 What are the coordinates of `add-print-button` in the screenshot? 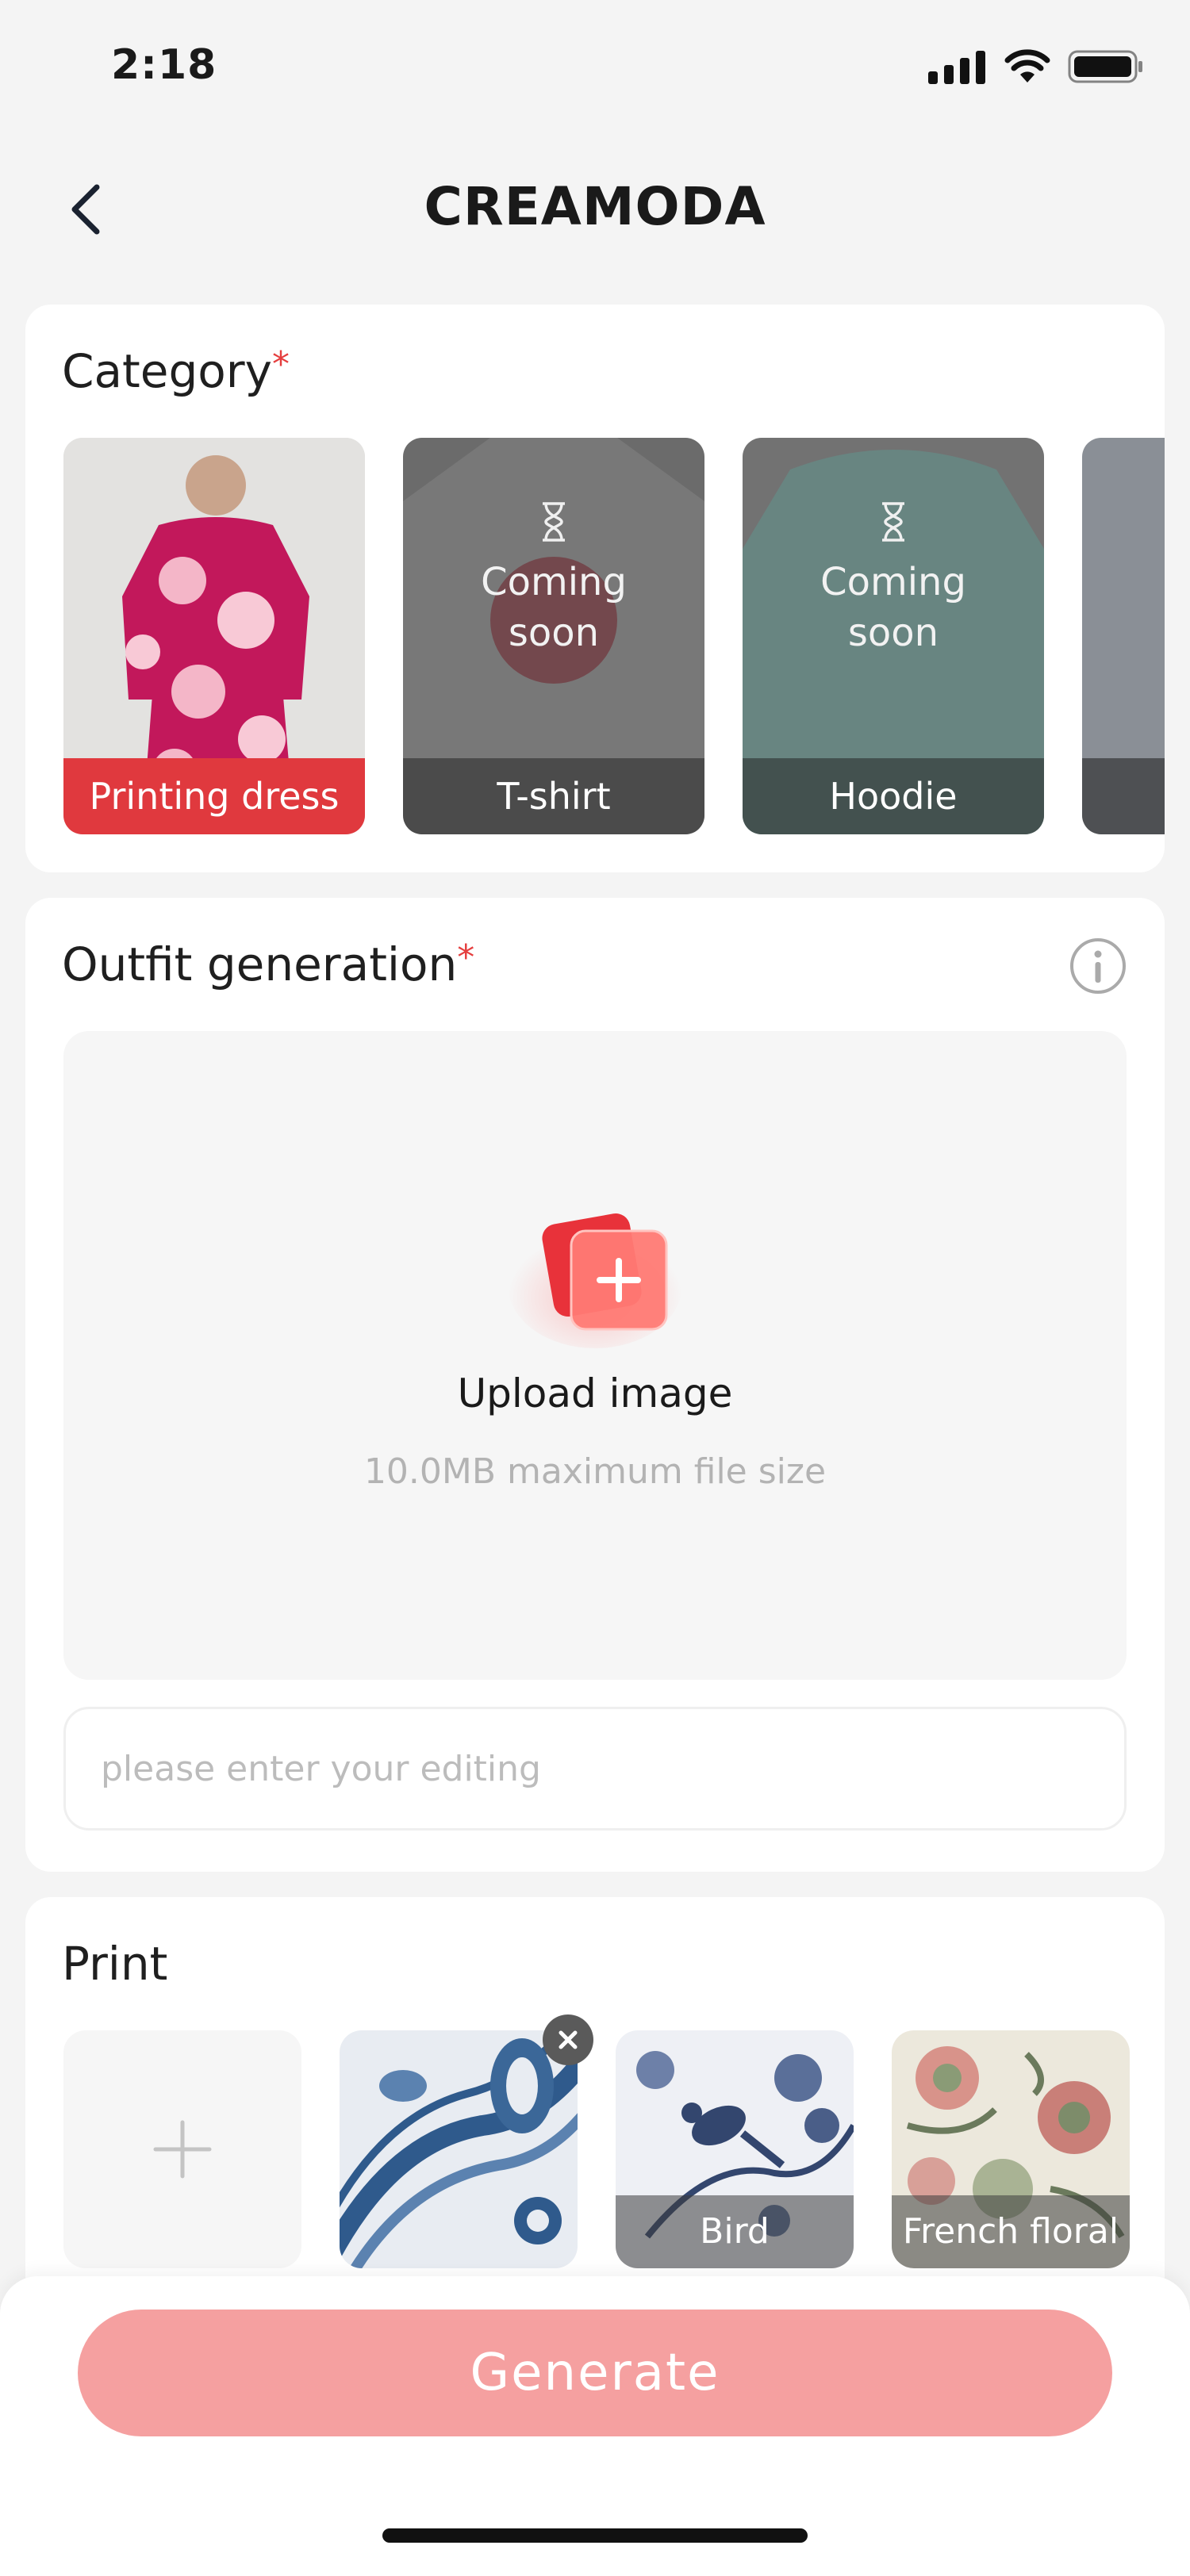 It's located at (182, 2149).